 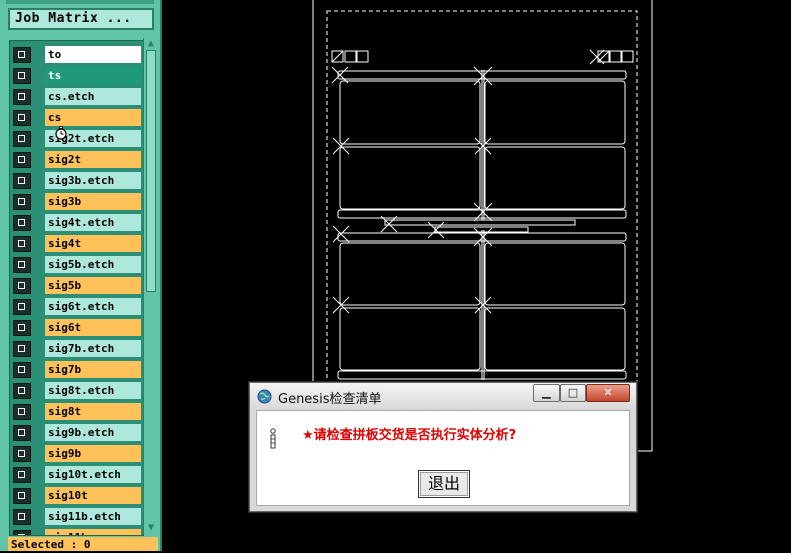 What do you see at coordinates (151, 171) in the screenshot?
I see `scroll-thumb` at bounding box center [151, 171].